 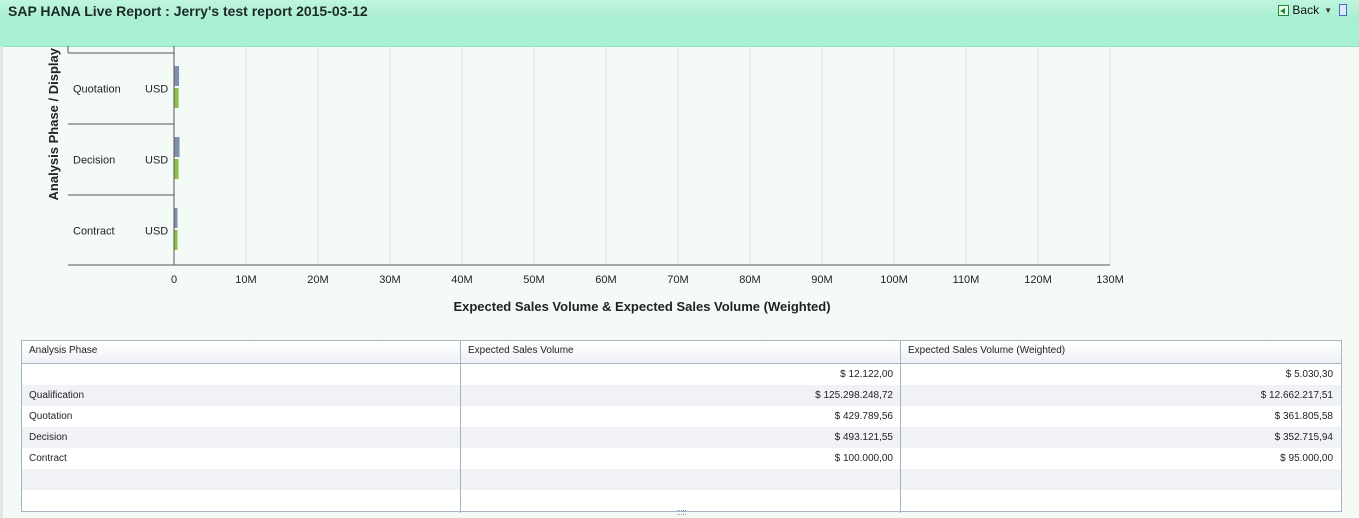 I want to click on category-label: Decision, so click(x=94, y=161).